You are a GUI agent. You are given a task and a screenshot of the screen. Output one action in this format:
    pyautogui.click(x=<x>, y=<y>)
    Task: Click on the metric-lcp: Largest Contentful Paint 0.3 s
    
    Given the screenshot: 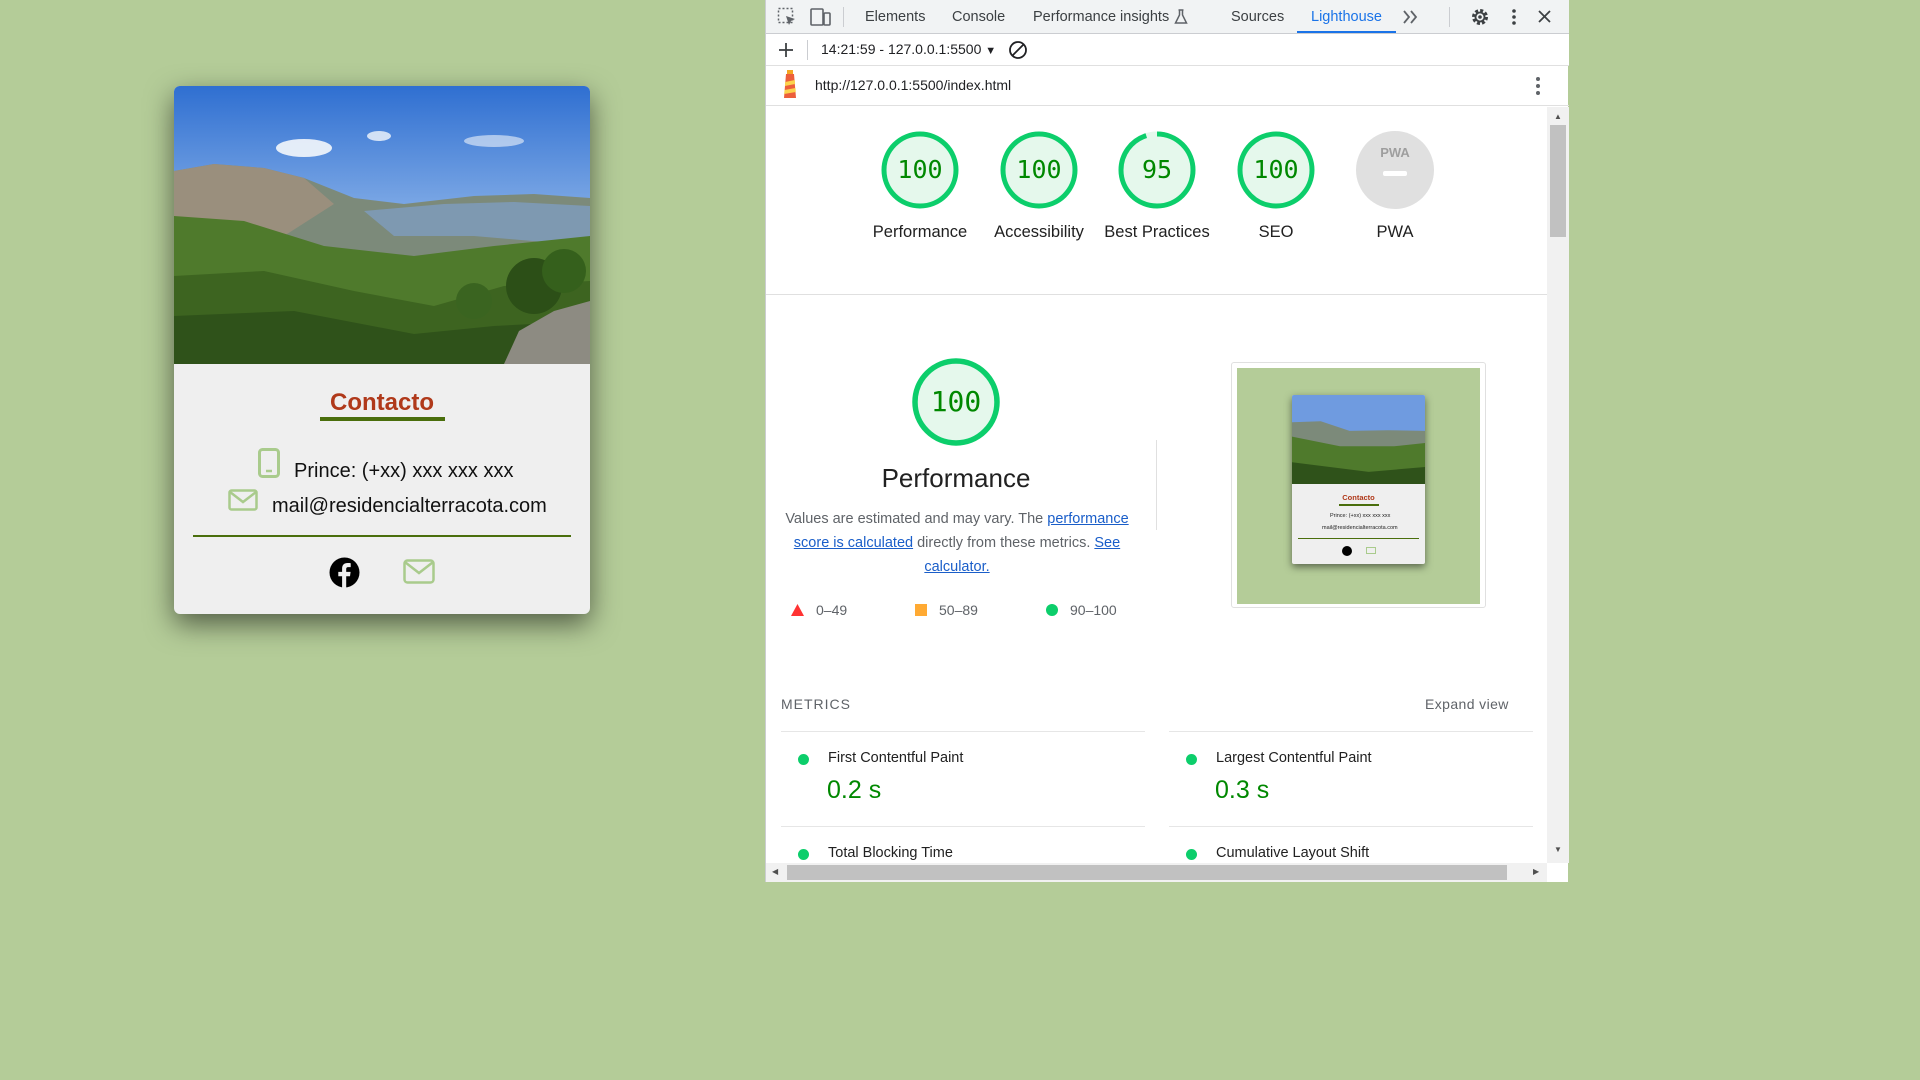 What is the action you would take?
    pyautogui.click(x=1351, y=778)
    